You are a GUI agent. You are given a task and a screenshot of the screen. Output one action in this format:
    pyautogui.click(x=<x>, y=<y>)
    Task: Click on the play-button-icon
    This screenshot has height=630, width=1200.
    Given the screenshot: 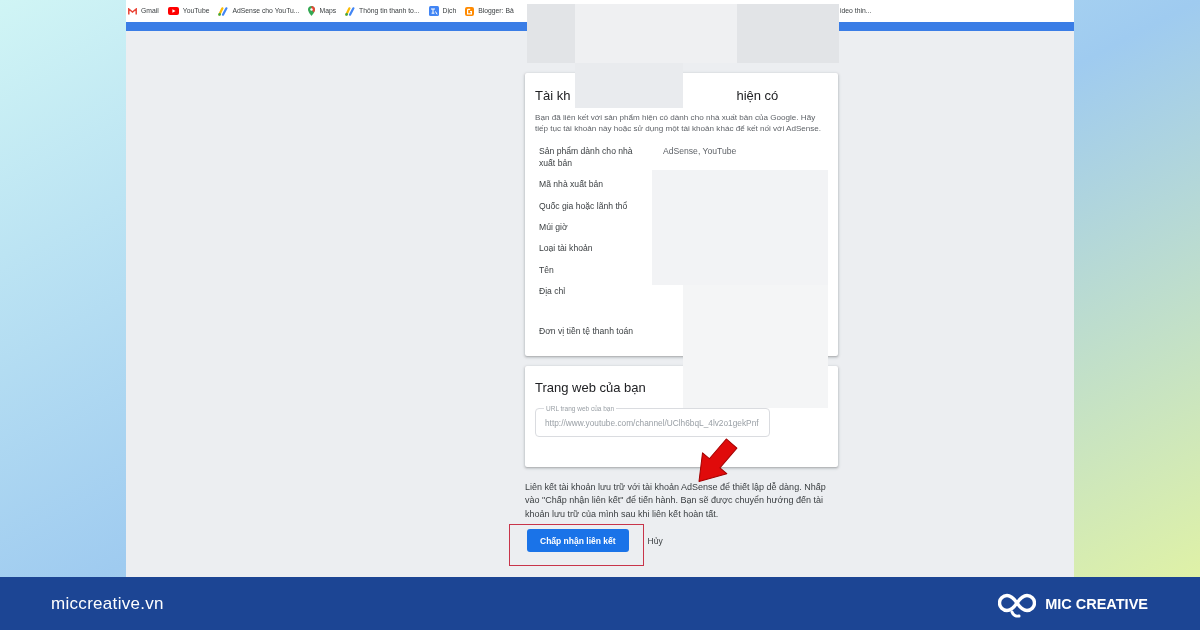 What is the action you would take?
    pyautogui.click(x=173, y=11)
    